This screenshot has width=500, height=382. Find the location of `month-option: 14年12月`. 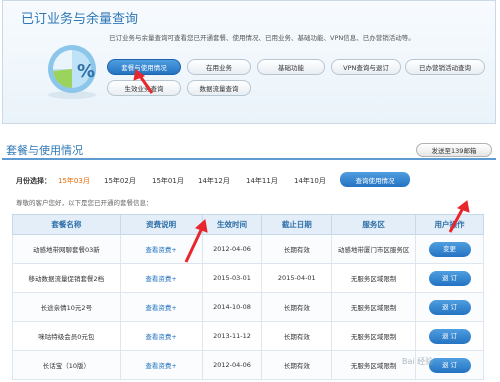

month-option: 14年12月 is located at coordinates (214, 181).